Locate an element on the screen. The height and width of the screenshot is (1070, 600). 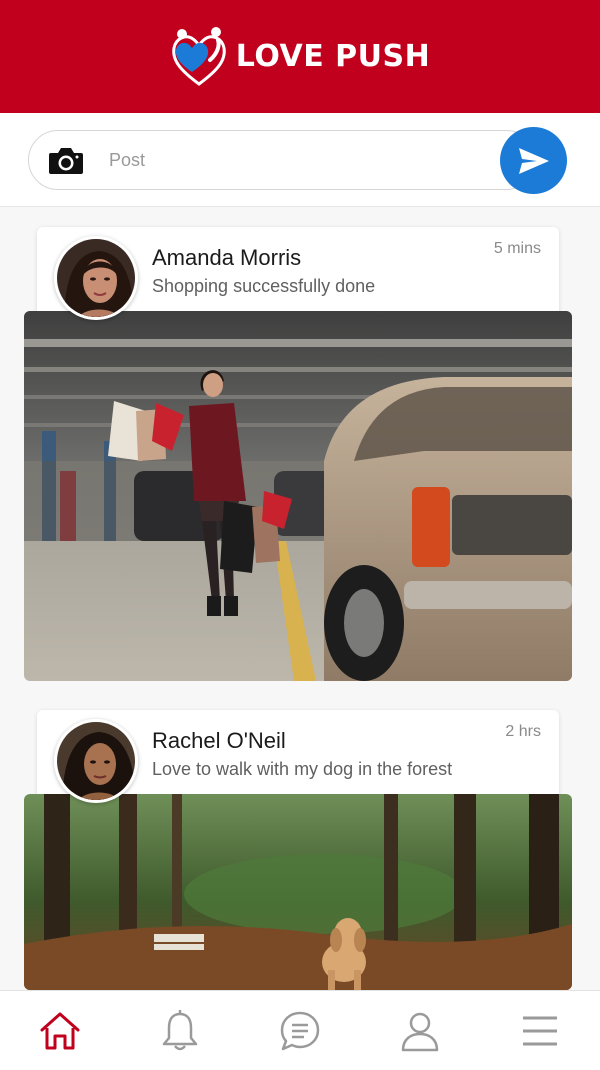
paper-plane-icon is located at coordinates (533, 160).